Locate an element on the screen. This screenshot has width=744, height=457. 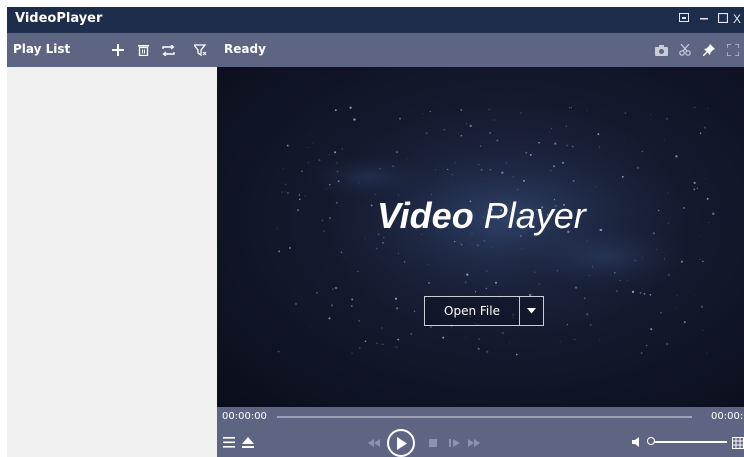
logo-word-video: Video is located at coordinates (425, 215).